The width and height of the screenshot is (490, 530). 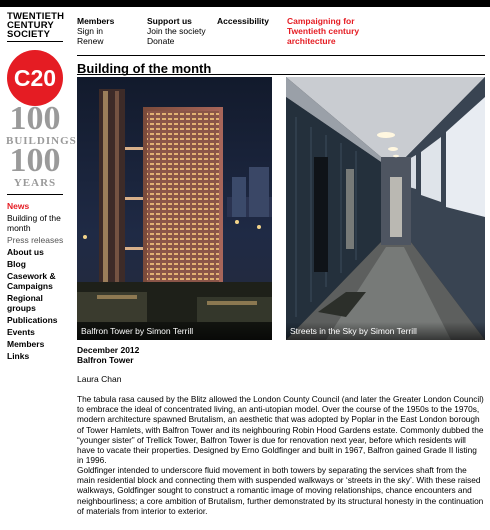 I want to click on nav-donate: Donate, so click(x=176, y=41).